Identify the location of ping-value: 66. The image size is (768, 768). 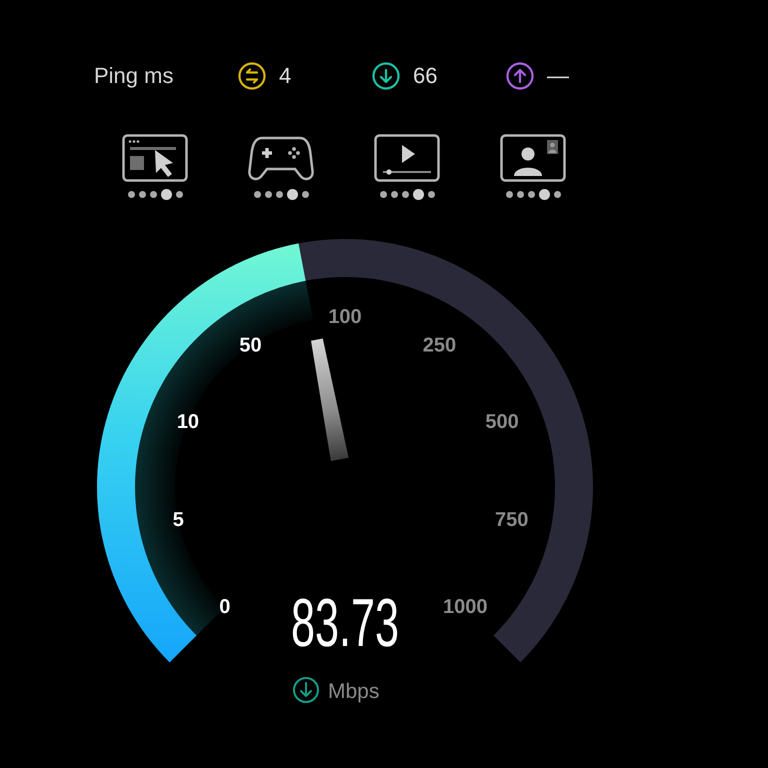
(425, 76).